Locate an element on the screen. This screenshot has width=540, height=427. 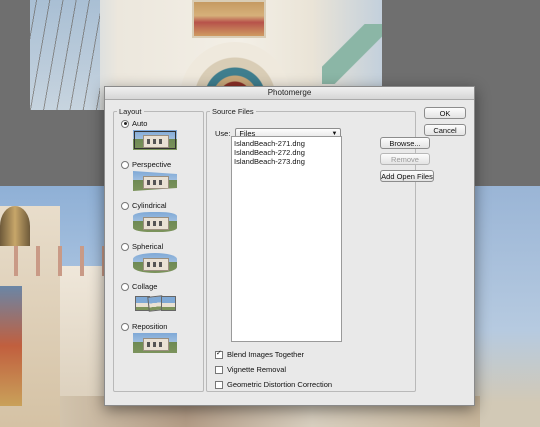
cylindrical-thumbnail is located at coordinates (155, 222).